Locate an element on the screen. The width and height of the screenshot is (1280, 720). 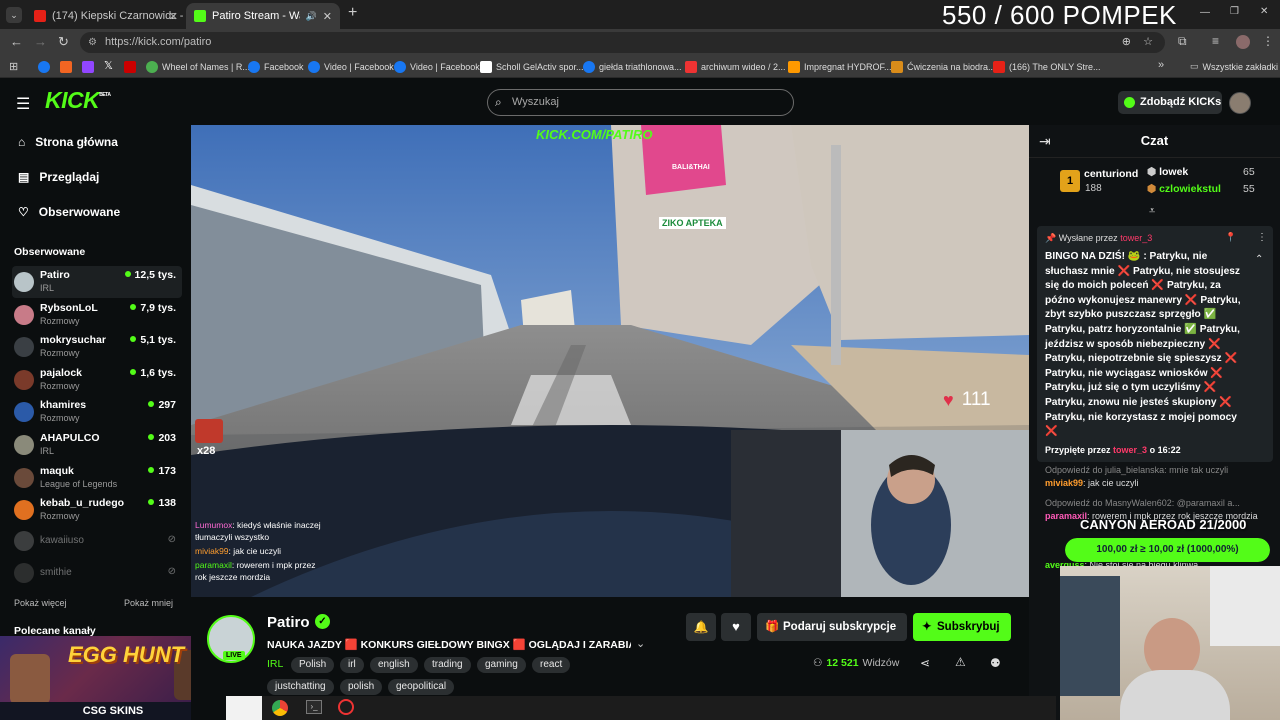
stream-tag: Polish is located at coordinates (313, 665).